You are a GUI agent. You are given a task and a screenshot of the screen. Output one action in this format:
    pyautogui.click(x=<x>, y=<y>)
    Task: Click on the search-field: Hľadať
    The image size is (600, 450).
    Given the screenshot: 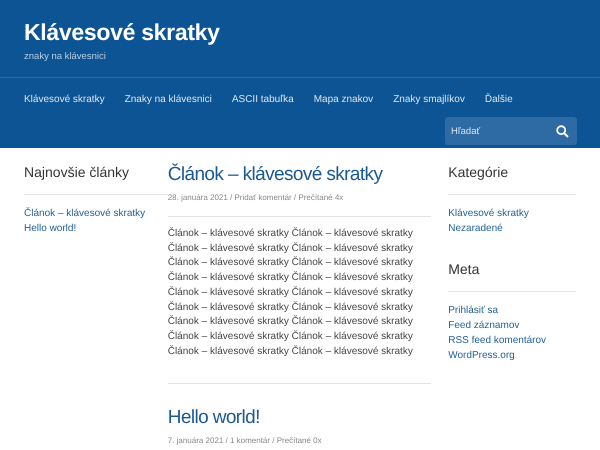 What is the action you would take?
    pyautogui.click(x=511, y=131)
    